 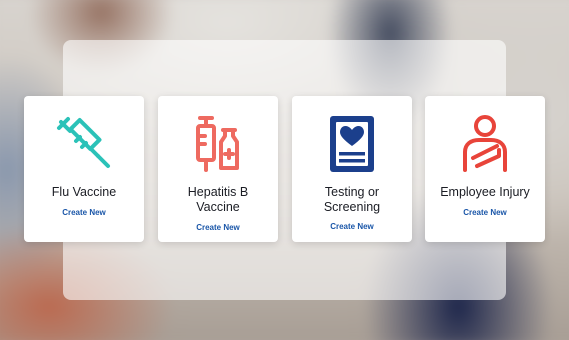 What do you see at coordinates (218, 199) in the screenshot?
I see `card-title: Hepatitis B Vaccine` at bounding box center [218, 199].